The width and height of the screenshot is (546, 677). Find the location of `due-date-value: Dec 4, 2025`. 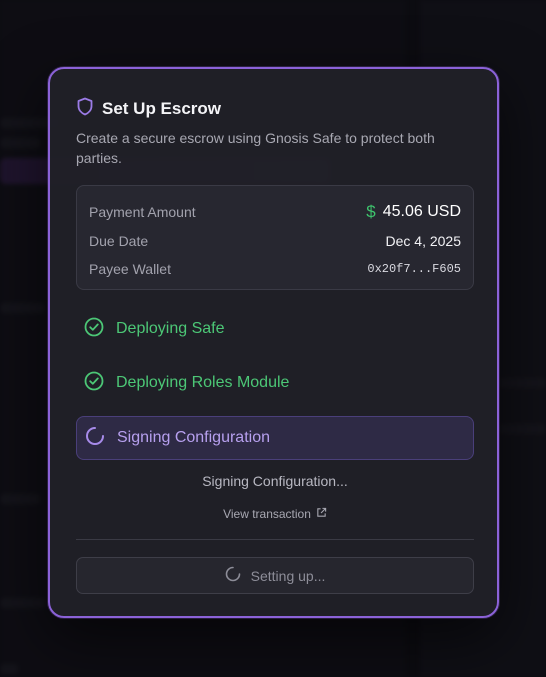

due-date-value: Dec 4, 2025 is located at coordinates (423, 241).